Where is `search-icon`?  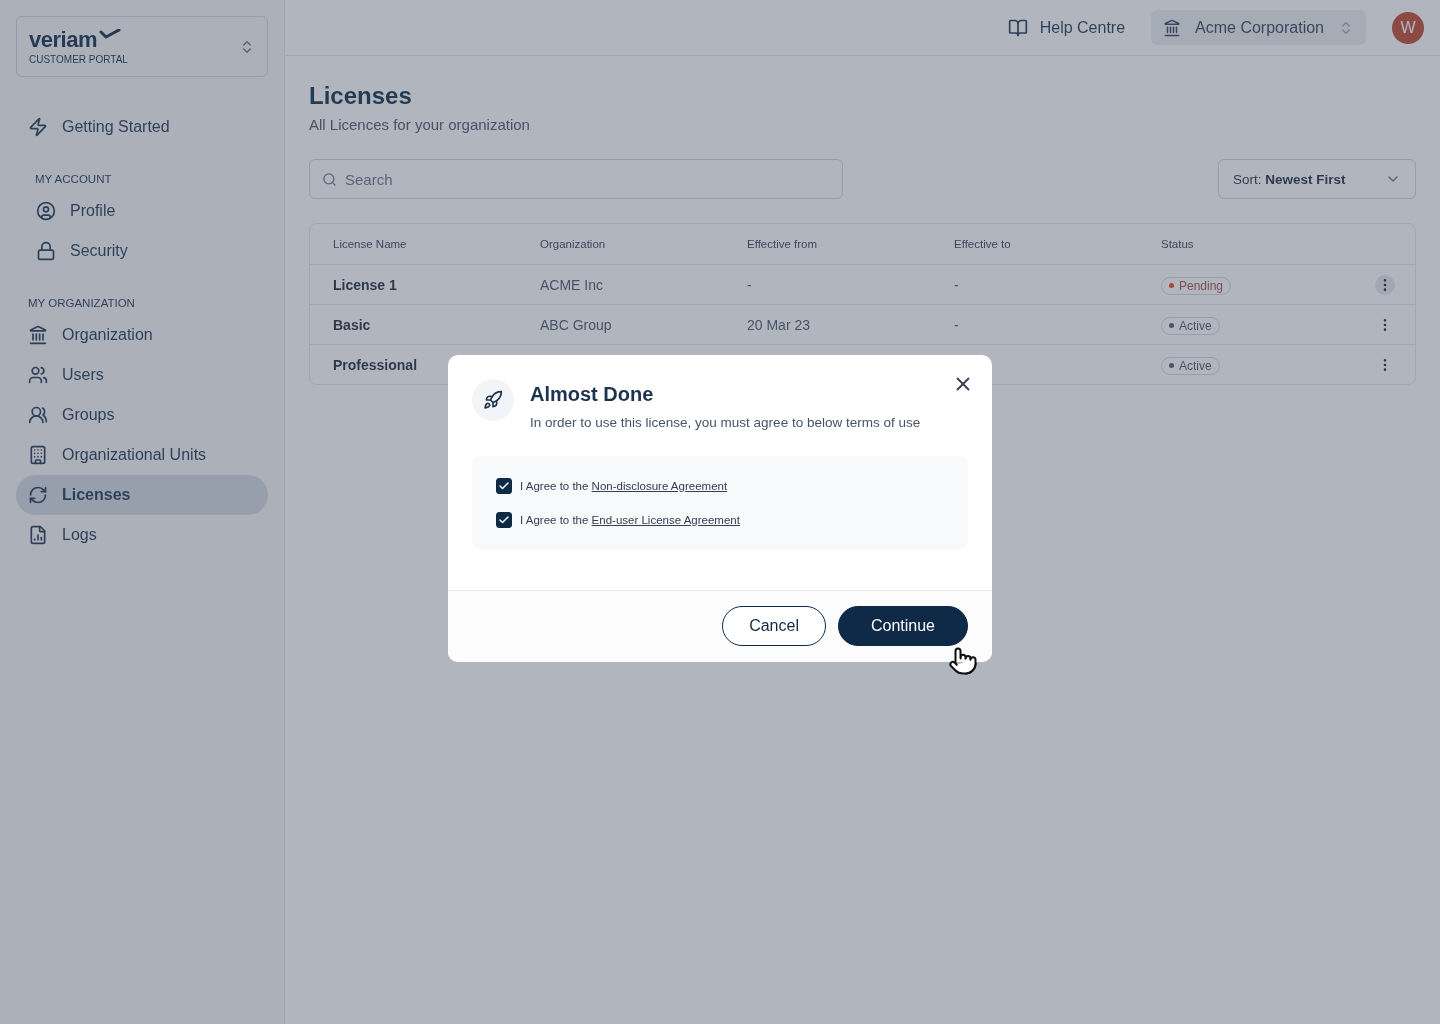
search-icon is located at coordinates (329, 179).